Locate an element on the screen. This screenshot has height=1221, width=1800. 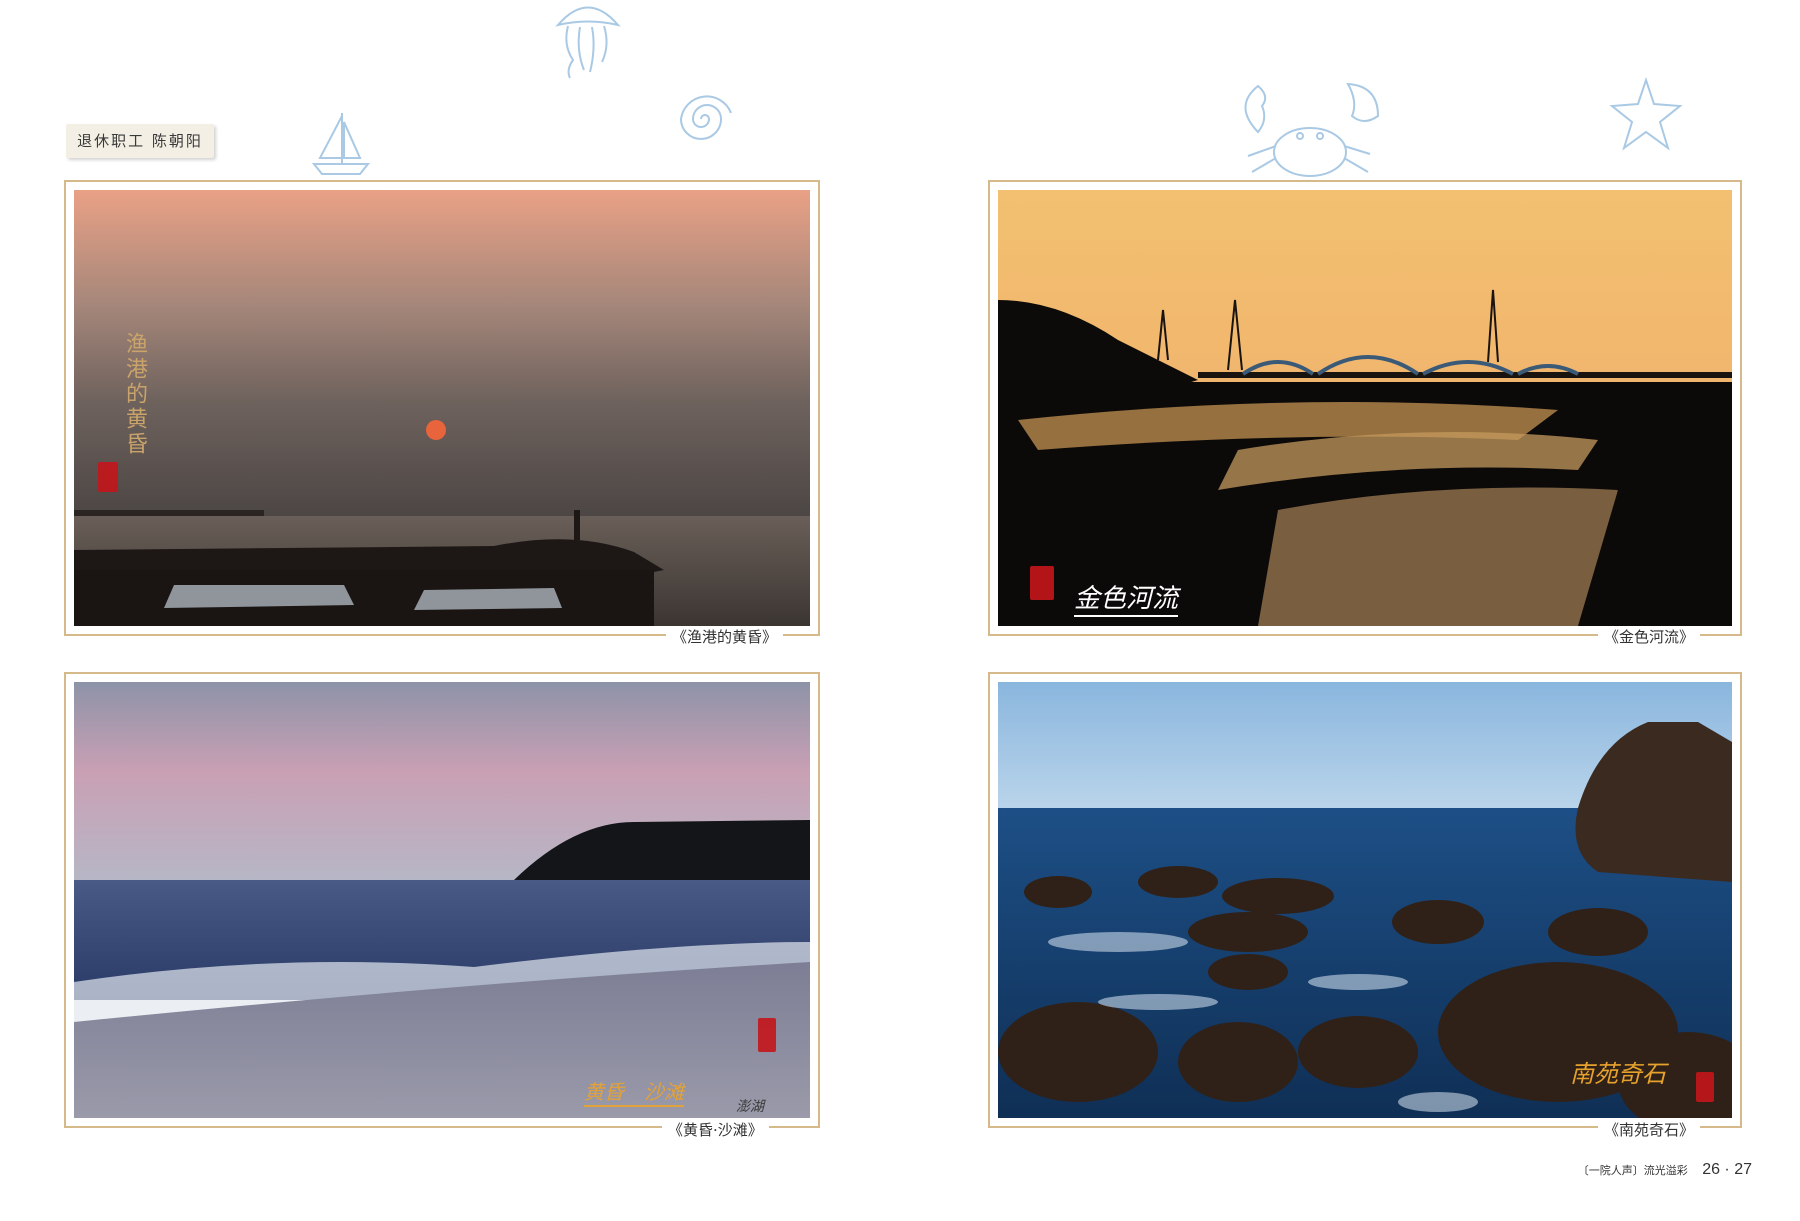
photo-signature-beach: 澎湖 is located at coordinates (750, 1107).